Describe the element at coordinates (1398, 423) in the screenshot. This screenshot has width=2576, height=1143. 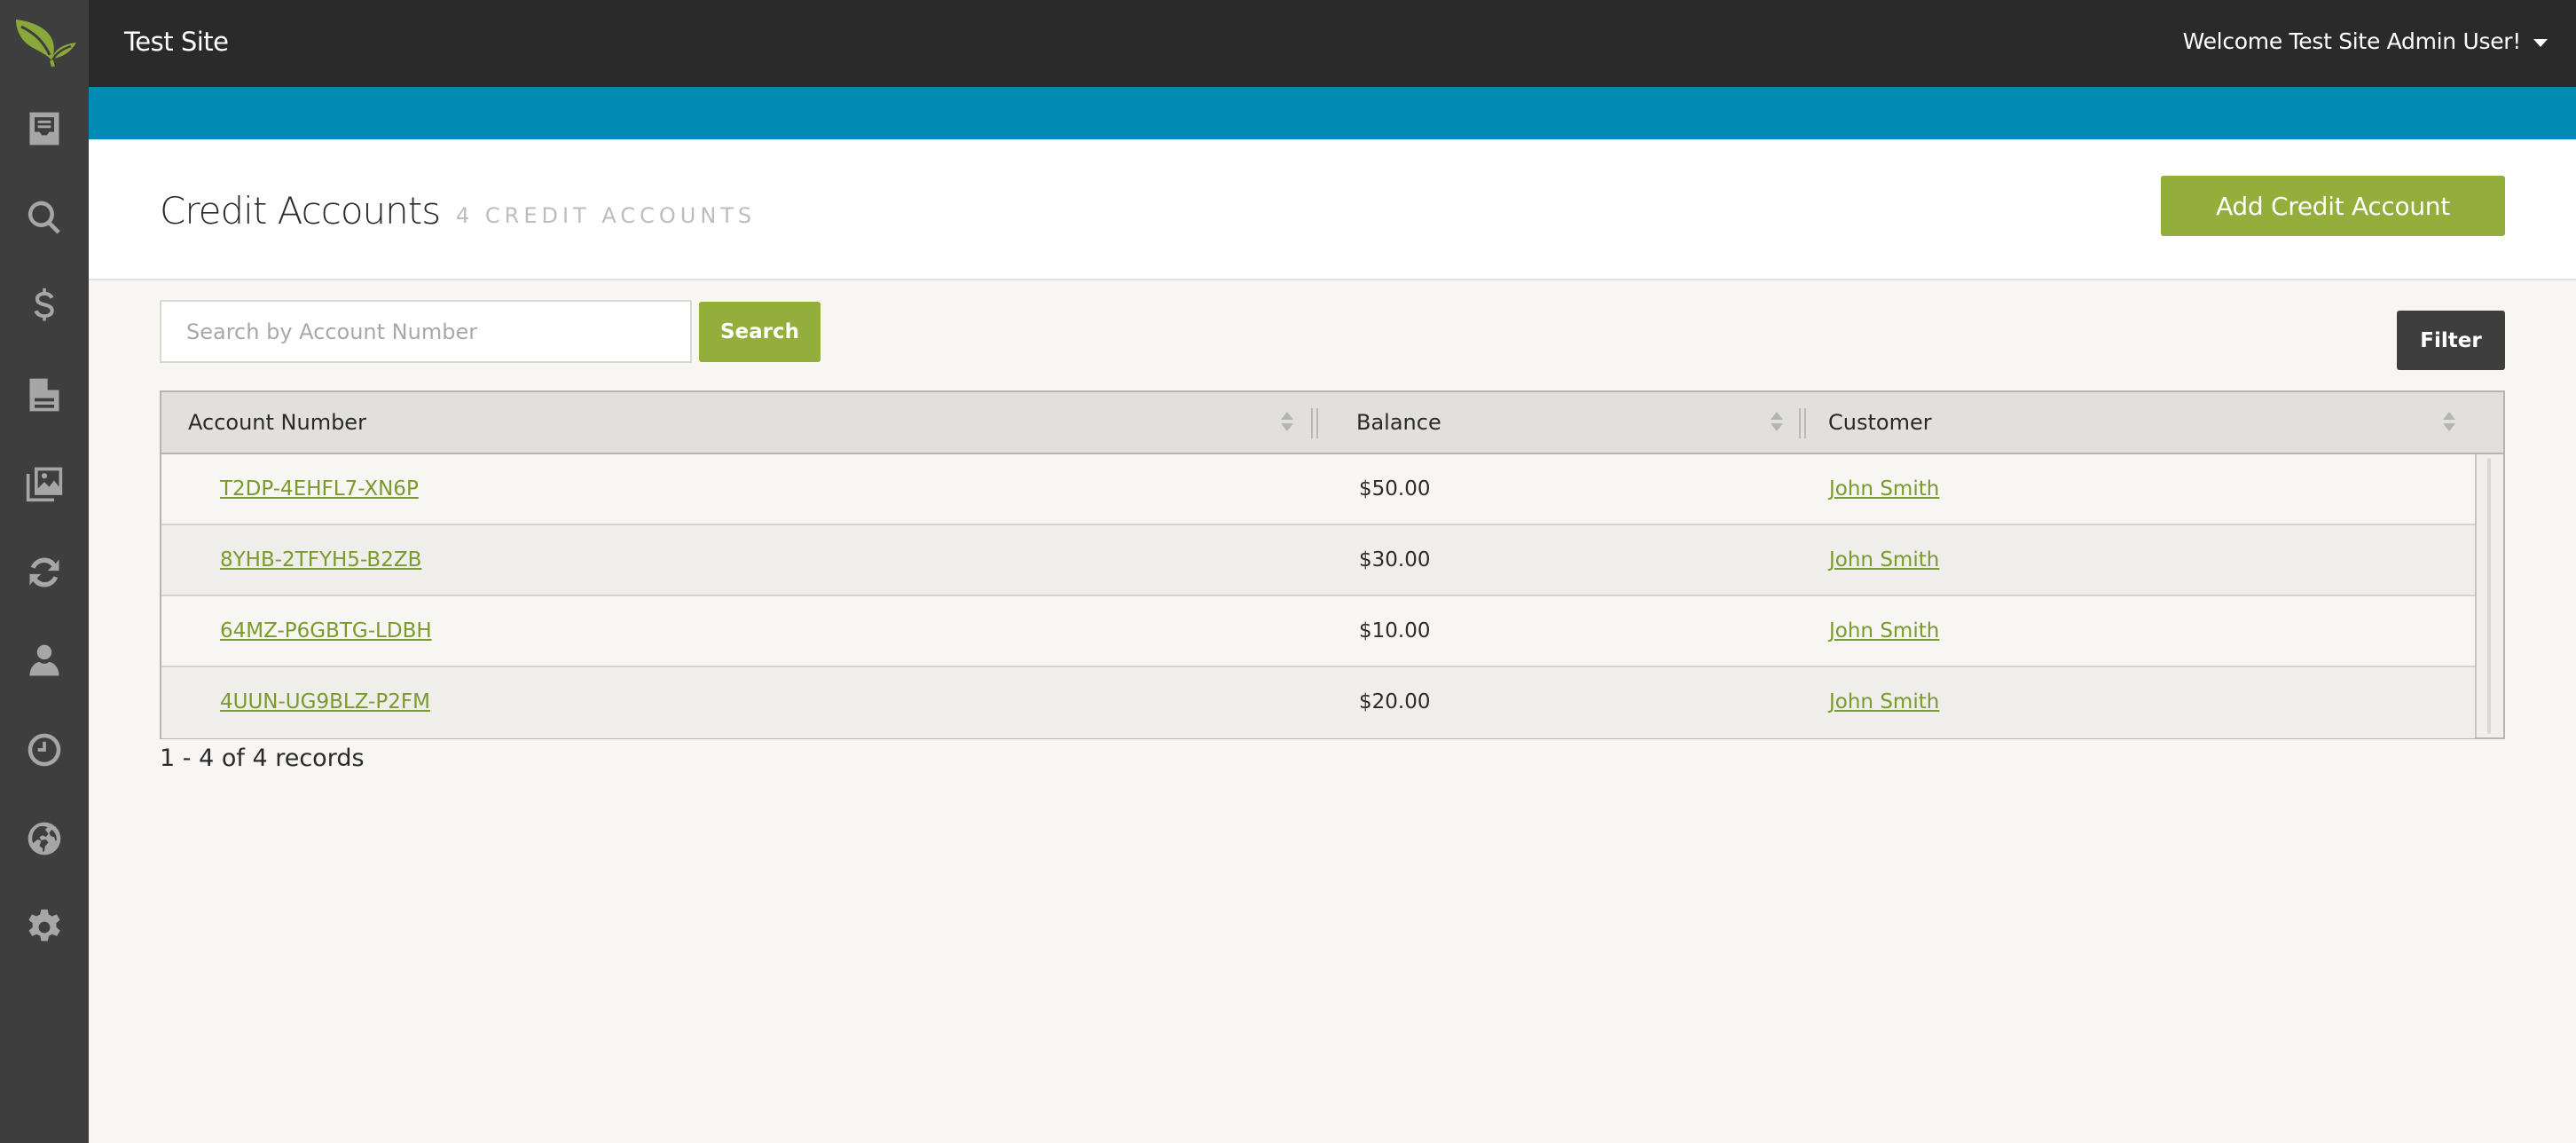
I see `column-header-balance: Balance` at that location.